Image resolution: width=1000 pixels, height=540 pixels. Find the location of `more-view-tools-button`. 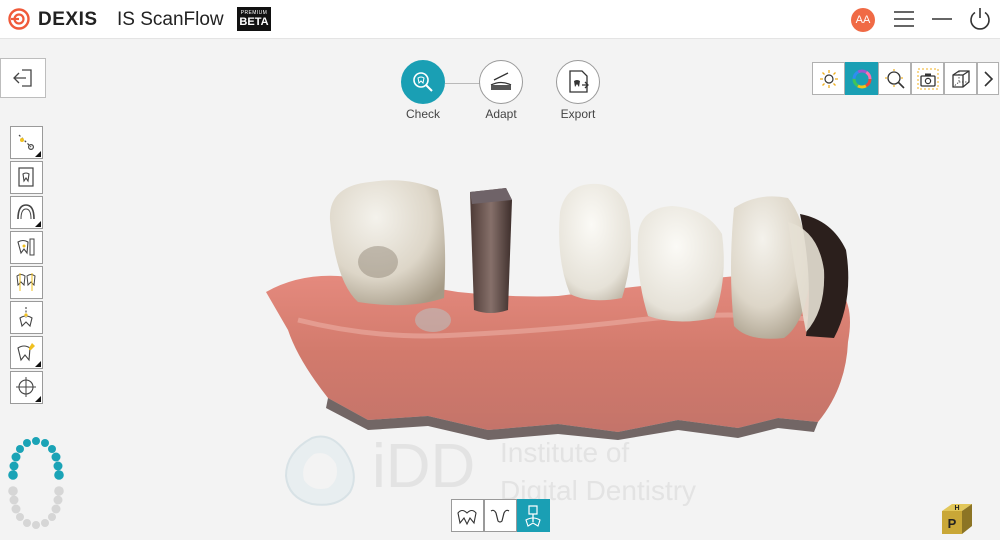

more-view-tools-button is located at coordinates (988, 78).